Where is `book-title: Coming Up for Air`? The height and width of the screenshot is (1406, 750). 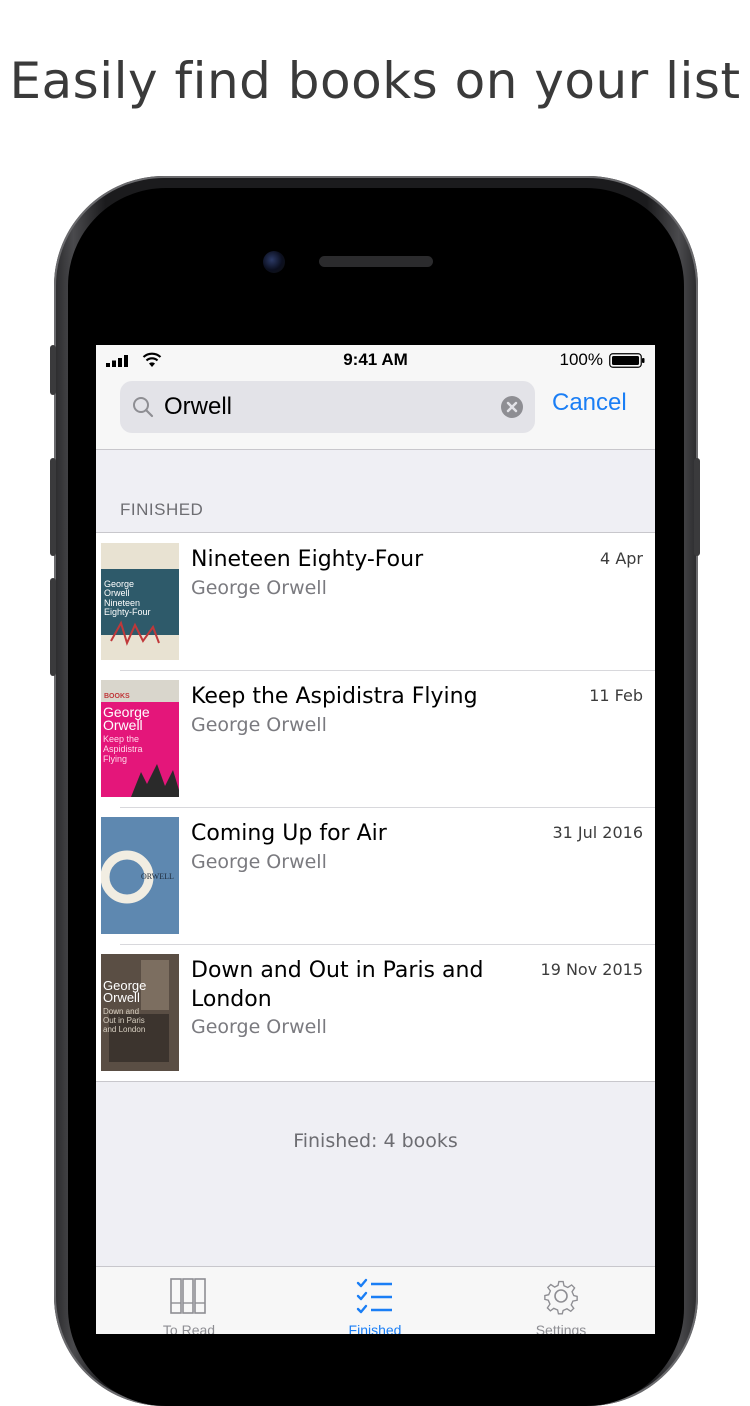
book-title: Coming Up for Air is located at coordinates (289, 833).